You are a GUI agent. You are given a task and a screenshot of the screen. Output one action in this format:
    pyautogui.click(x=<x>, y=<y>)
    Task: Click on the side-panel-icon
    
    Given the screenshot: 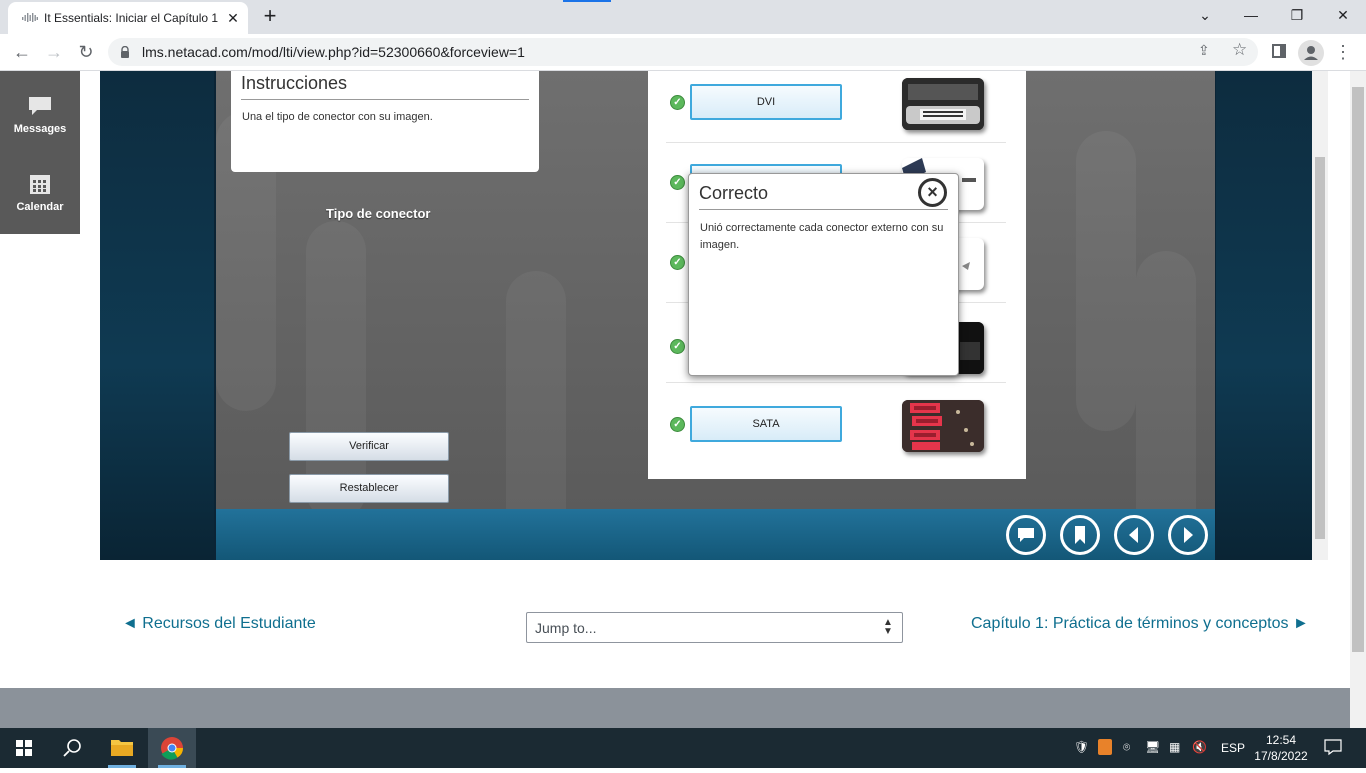 What is the action you would take?
    pyautogui.click(x=1279, y=51)
    